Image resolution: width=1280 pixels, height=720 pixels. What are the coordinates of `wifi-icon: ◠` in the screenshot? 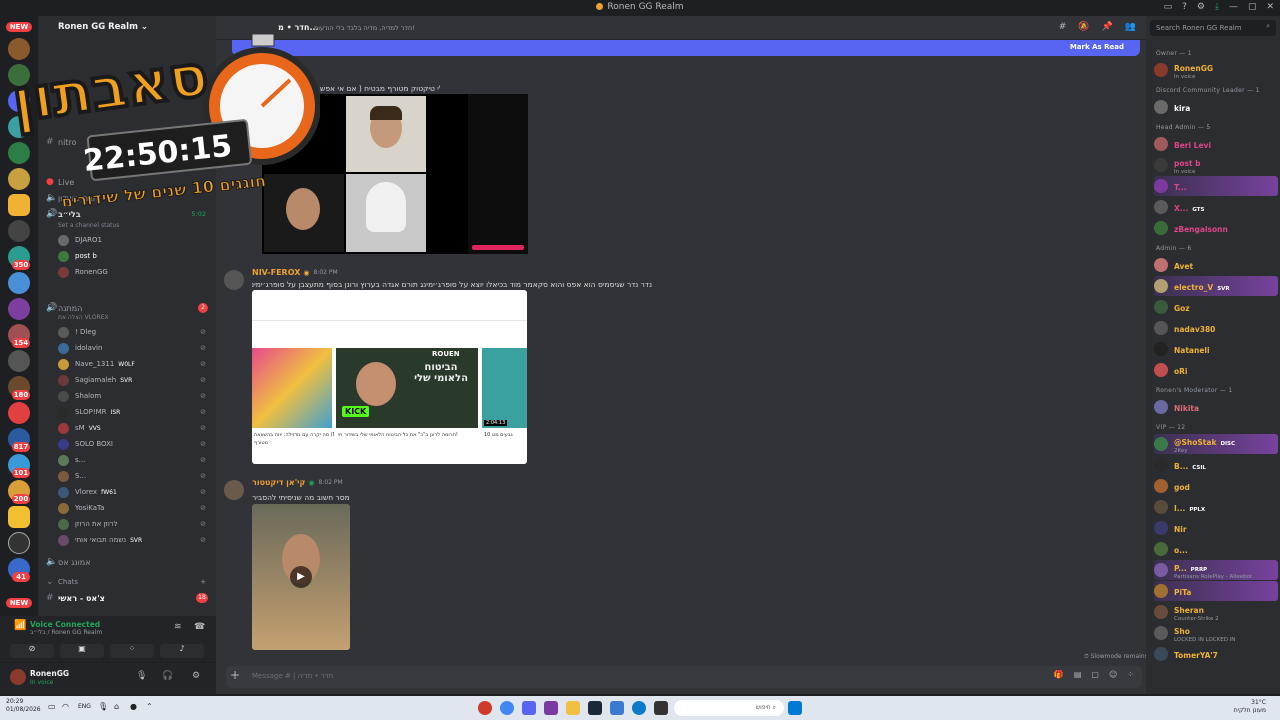 It's located at (65, 706).